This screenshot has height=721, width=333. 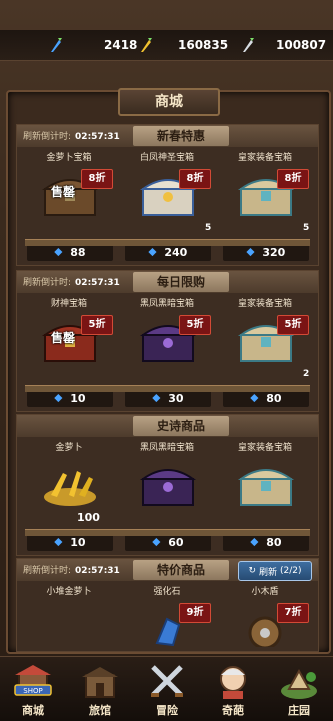 I want to click on section-header: 史诗商品, so click(x=167, y=426).